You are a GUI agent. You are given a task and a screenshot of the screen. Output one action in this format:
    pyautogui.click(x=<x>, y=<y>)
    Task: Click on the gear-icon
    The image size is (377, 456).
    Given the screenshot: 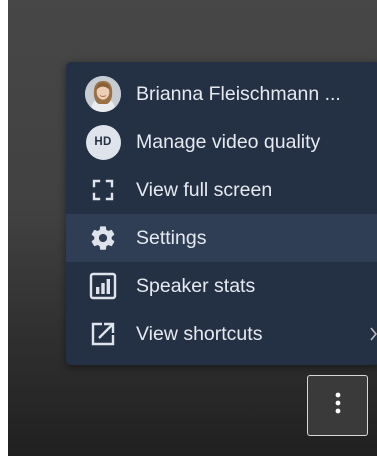 What is the action you would take?
    pyautogui.click(x=103, y=238)
    